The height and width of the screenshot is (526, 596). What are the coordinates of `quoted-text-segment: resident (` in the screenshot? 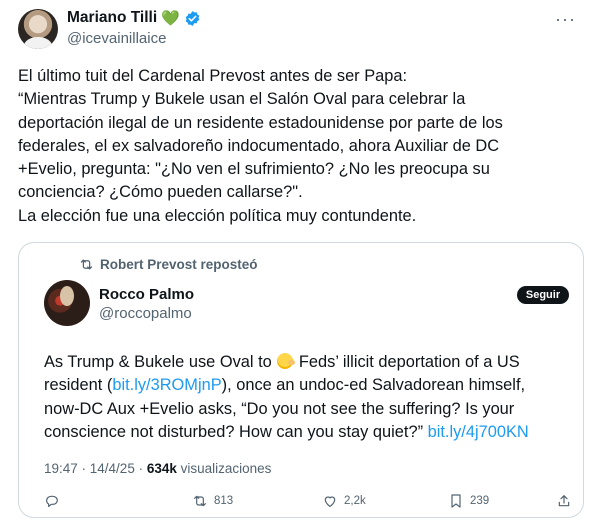 It's located at (78, 385).